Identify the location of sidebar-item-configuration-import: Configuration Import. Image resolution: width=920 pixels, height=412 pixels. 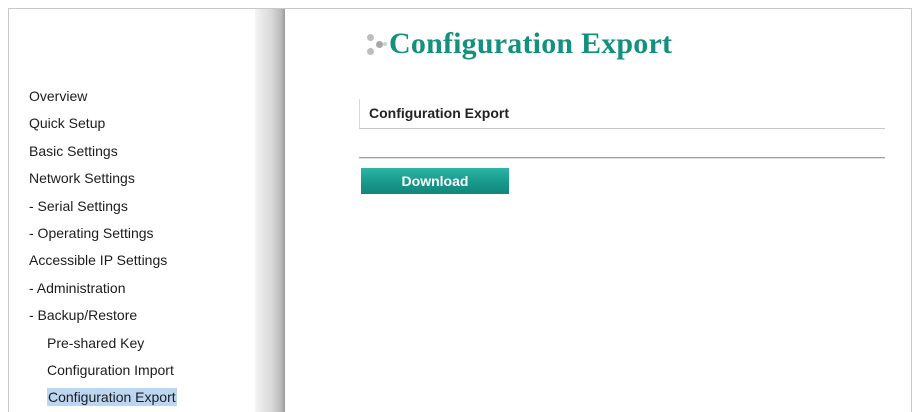
(103, 374).